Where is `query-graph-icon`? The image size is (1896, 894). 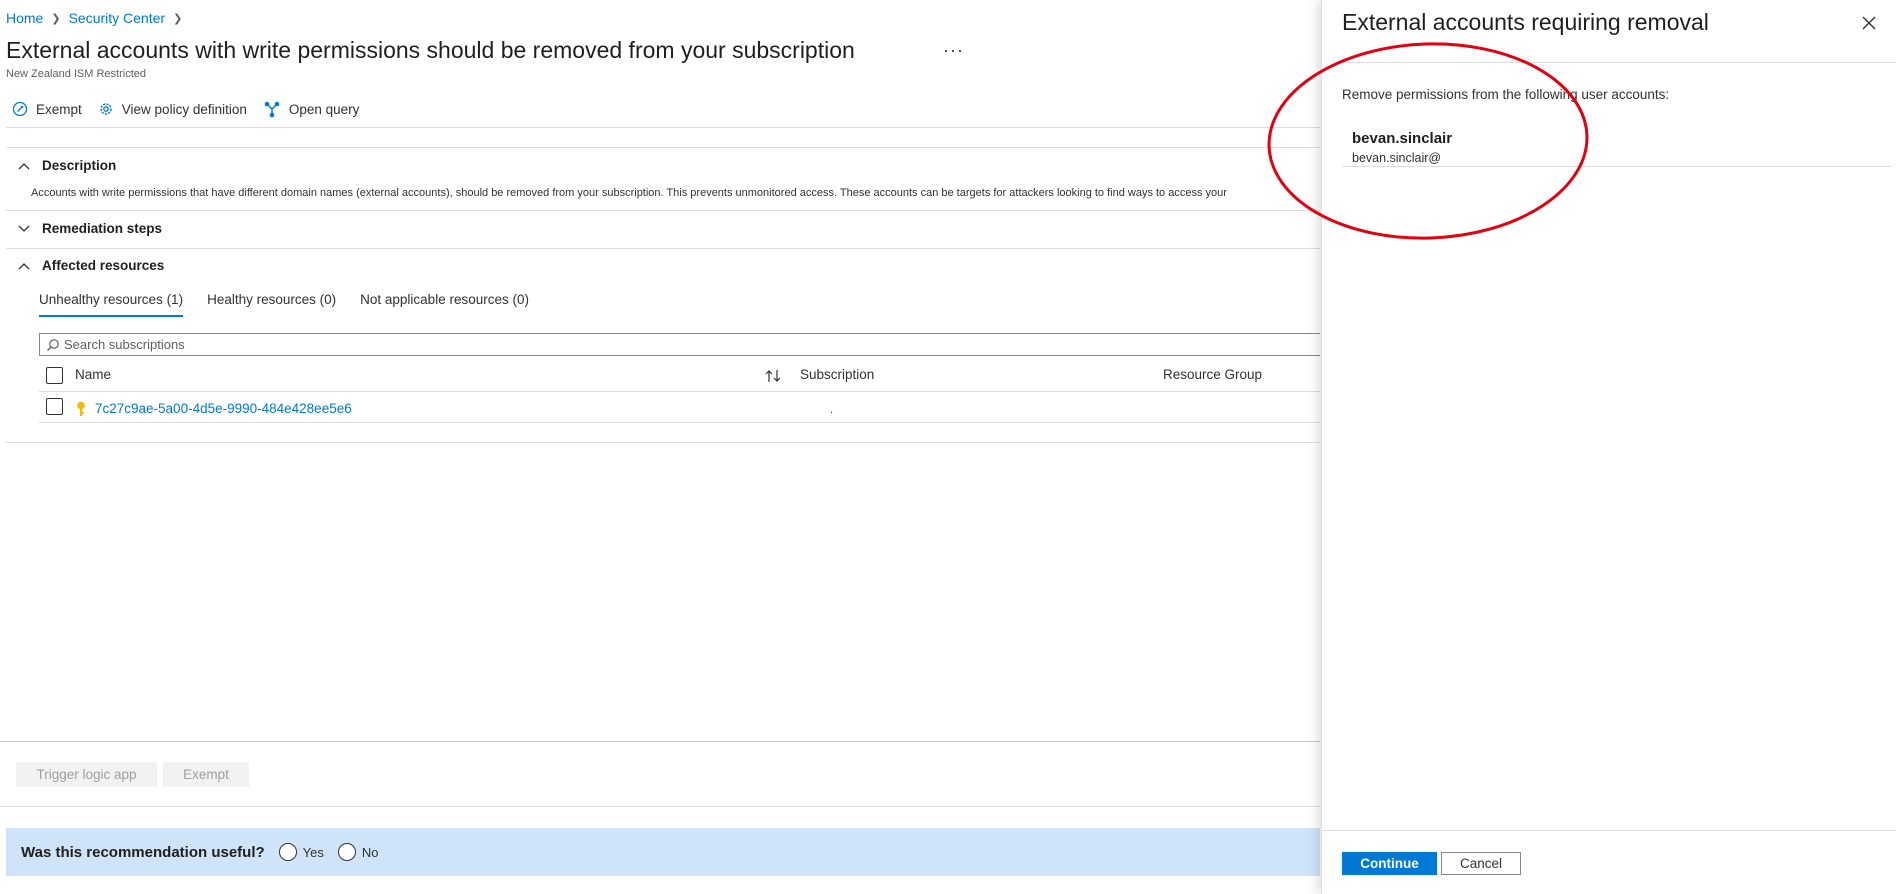 query-graph-icon is located at coordinates (272, 109).